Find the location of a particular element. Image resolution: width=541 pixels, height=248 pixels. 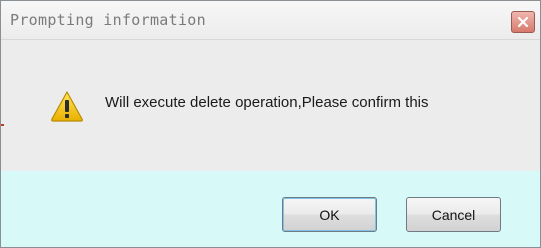

close-button is located at coordinates (523, 22).